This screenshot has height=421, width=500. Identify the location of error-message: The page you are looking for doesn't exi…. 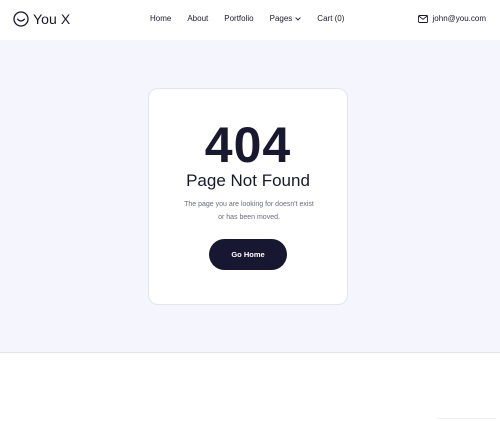
(249, 211).